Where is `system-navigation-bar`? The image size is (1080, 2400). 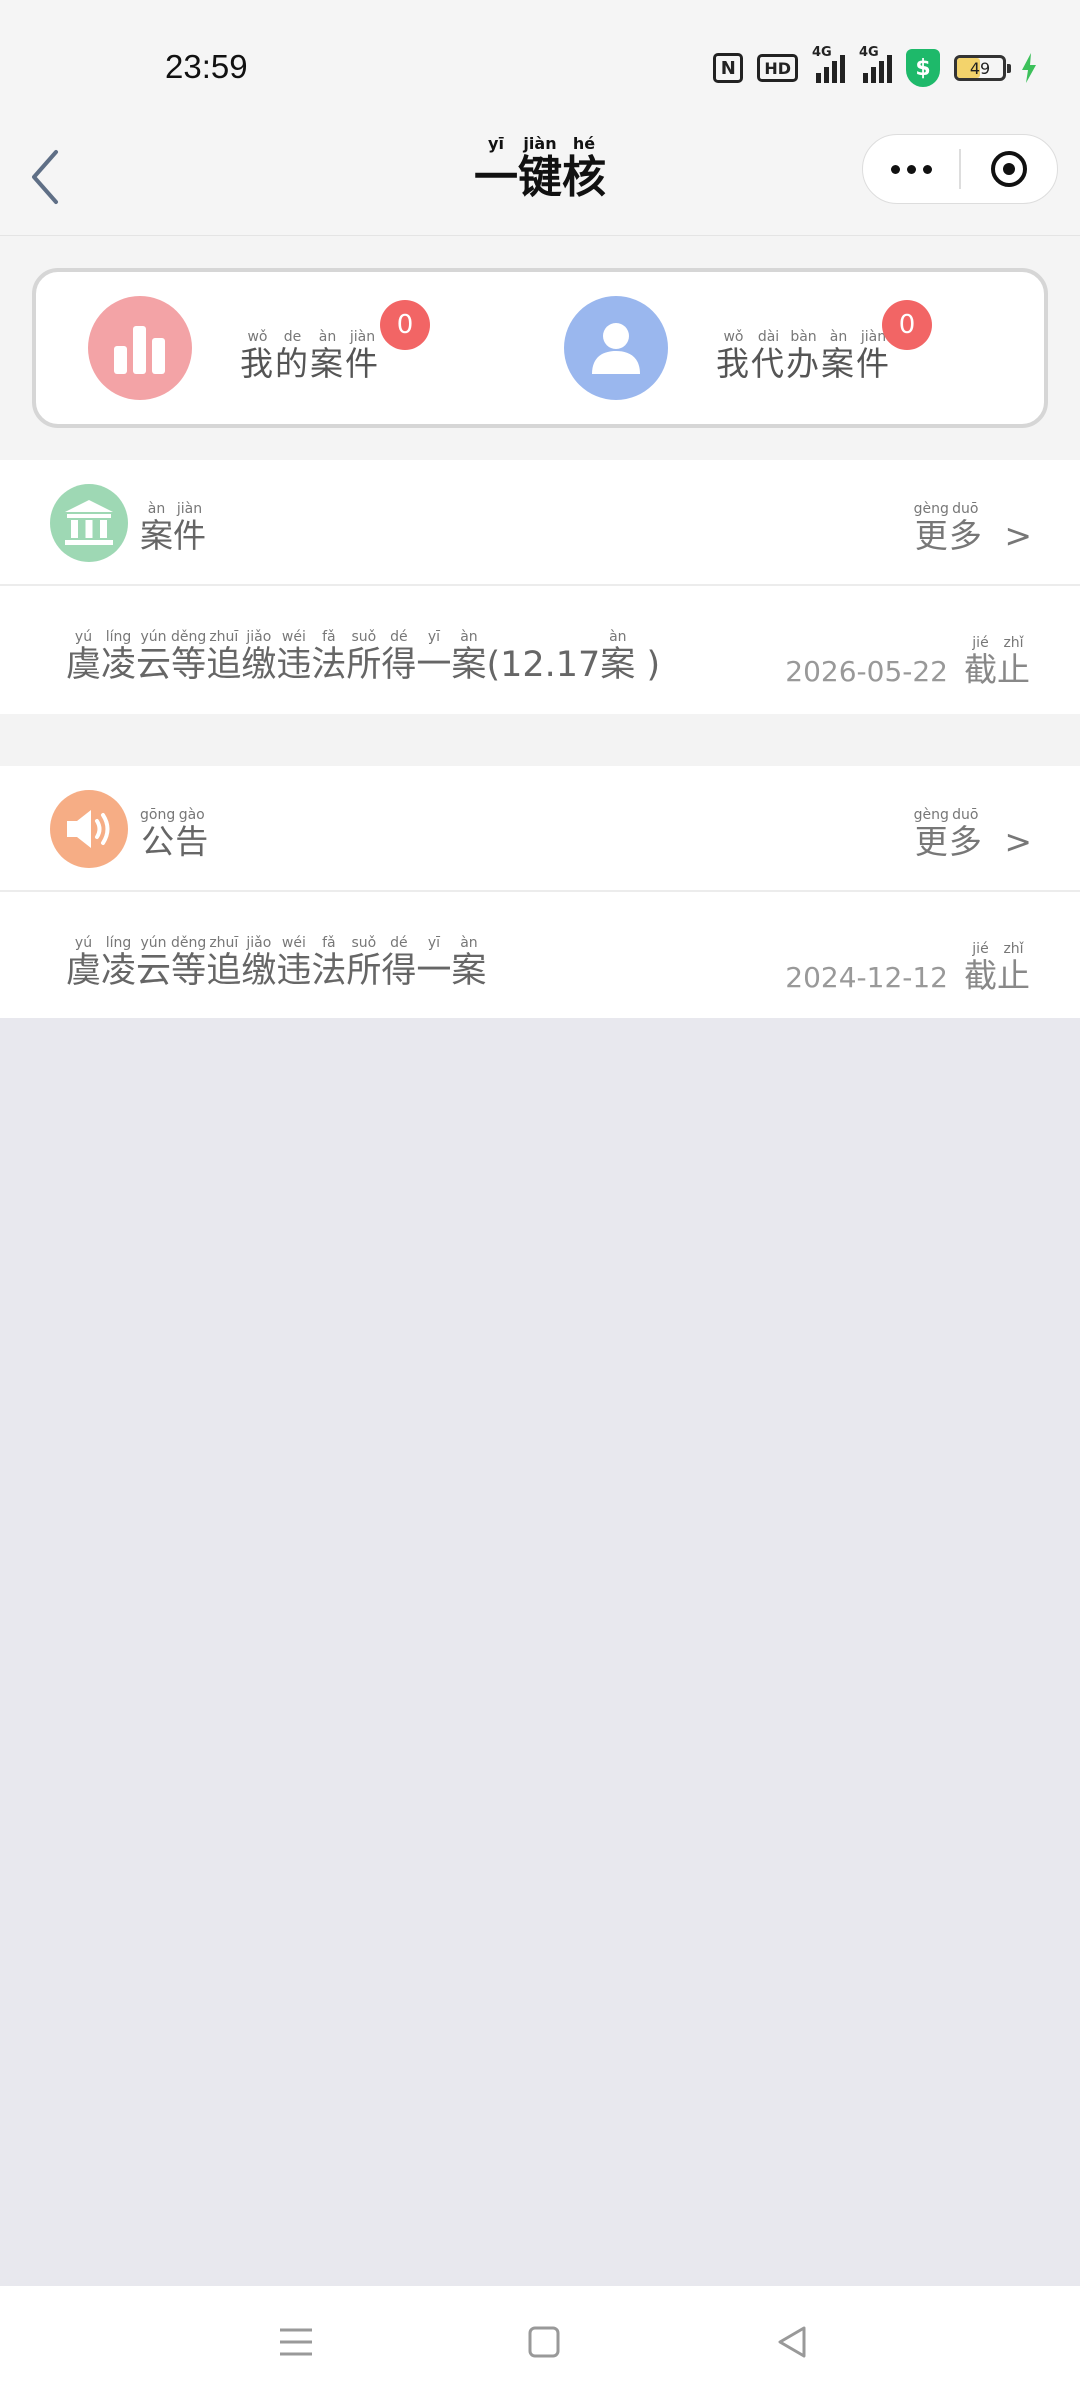 system-navigation-bar is located at coordinates (540, 2343).